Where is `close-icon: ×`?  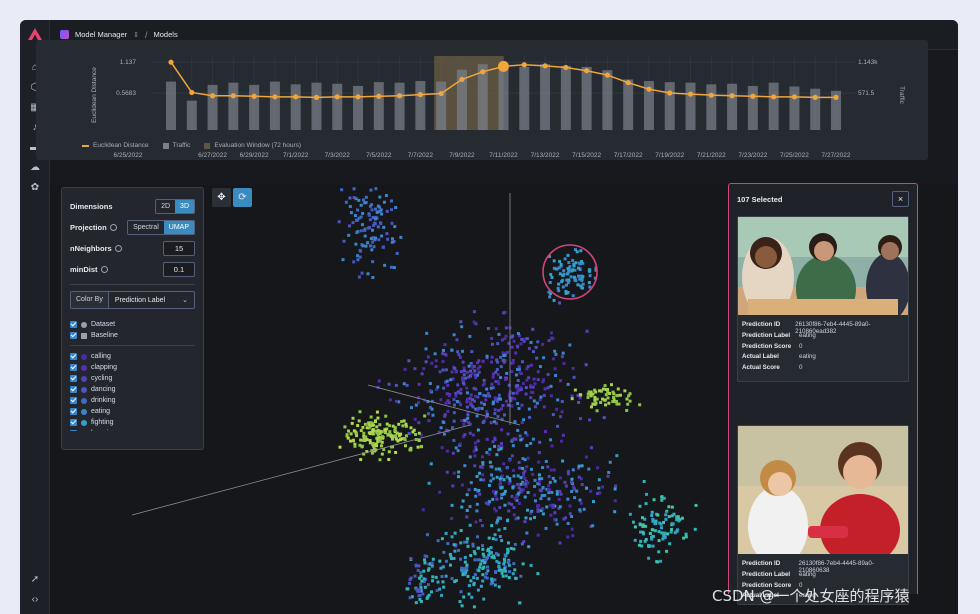
close-icon: × is located at coordinates (900, 199).